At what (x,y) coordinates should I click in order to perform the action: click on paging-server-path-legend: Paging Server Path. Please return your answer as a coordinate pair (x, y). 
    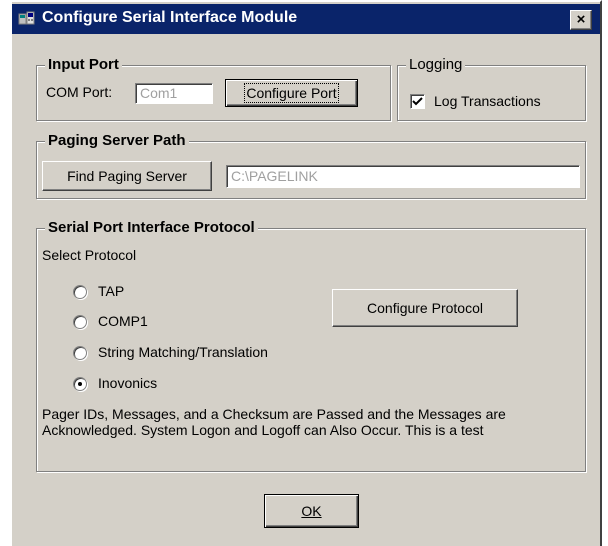
    Looking at the image, I should click on (117, 140).